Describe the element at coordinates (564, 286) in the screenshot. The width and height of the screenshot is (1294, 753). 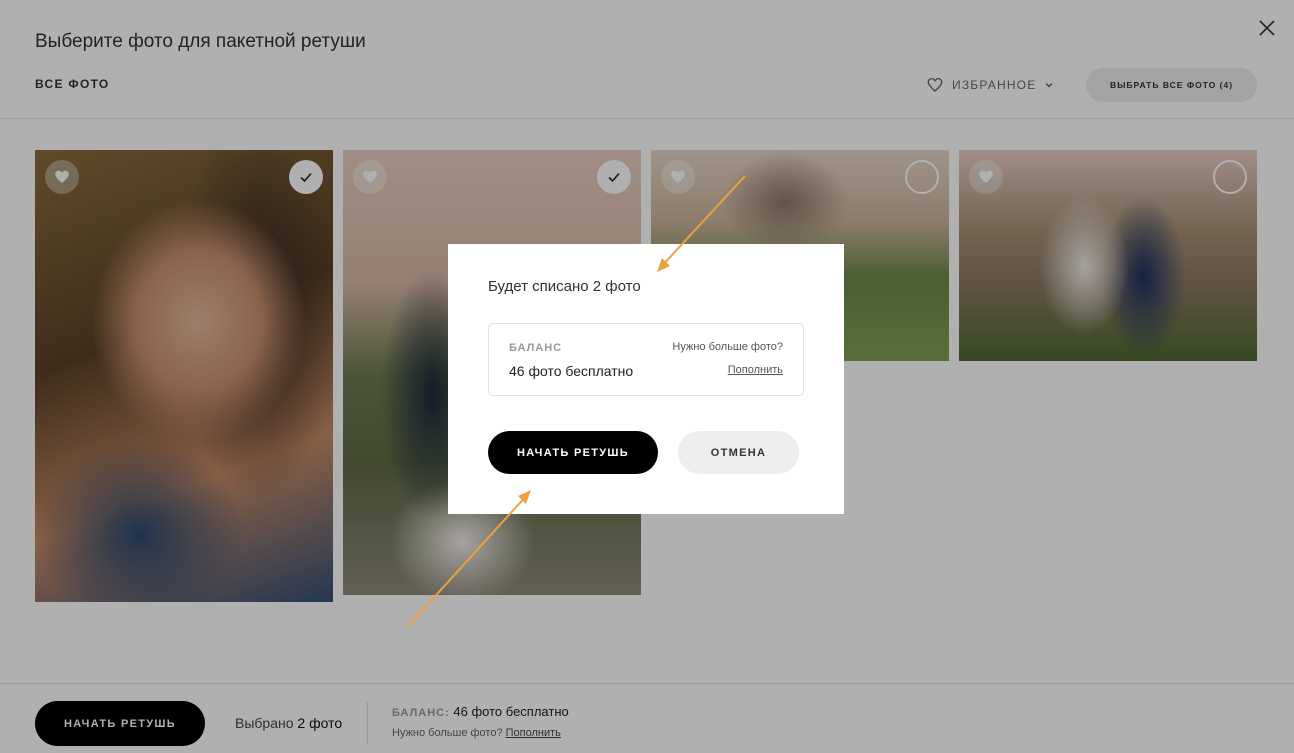
I see `dialog-title: Будет списано 2 фото` at that location.